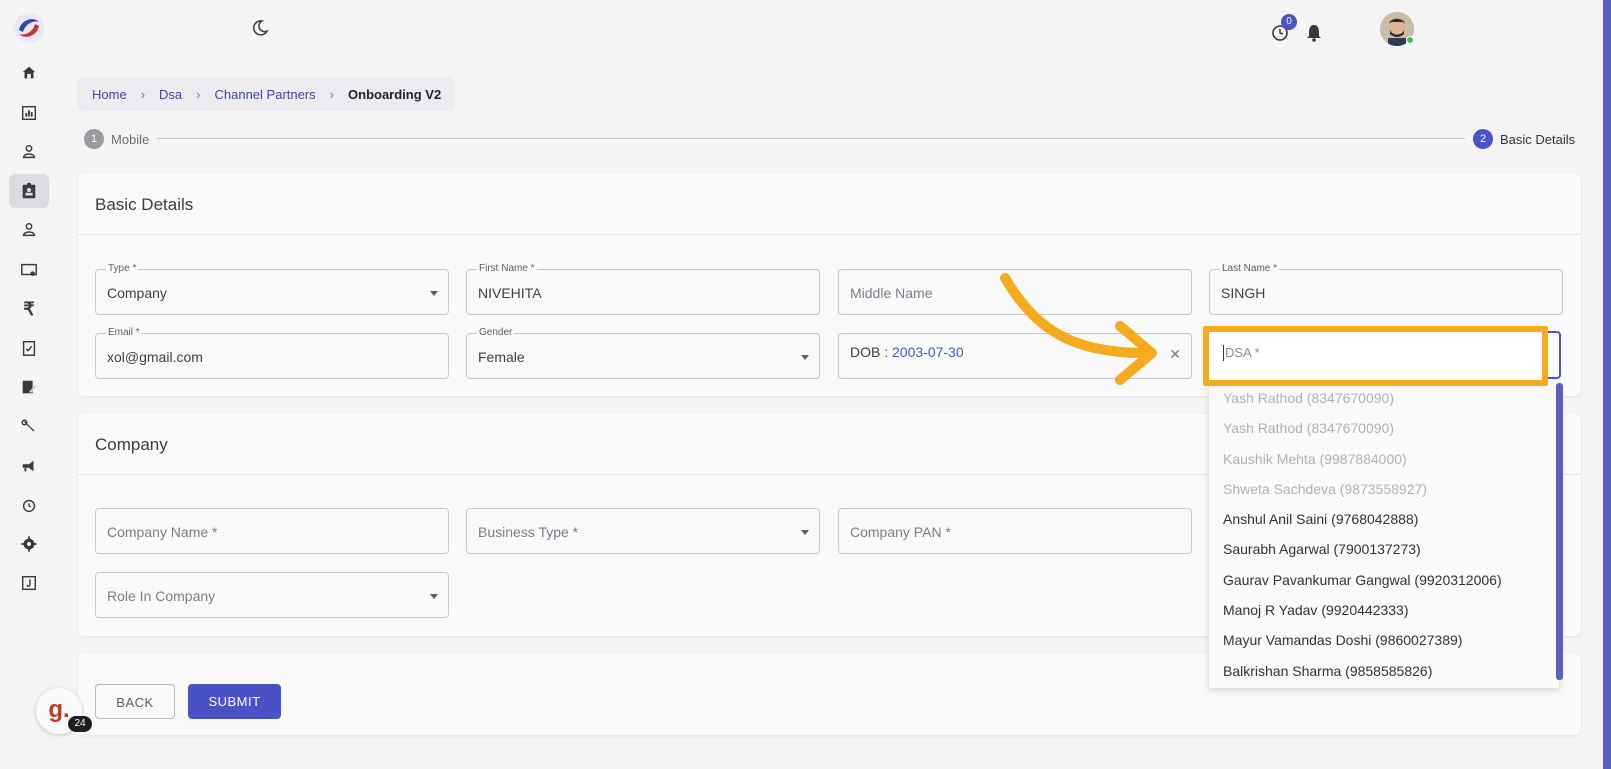 This screenshot has width=1611, height=769. I want to click on app-logo, so click(29, 28).